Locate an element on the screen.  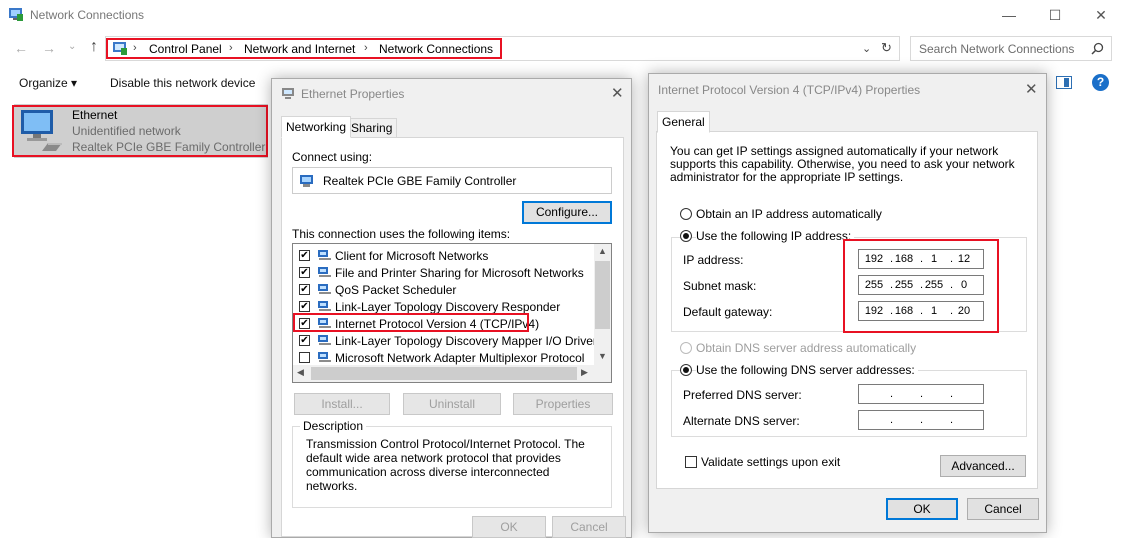
address-dropdown-chevron-icon: ⌄ is located at coordinates (866, 48).